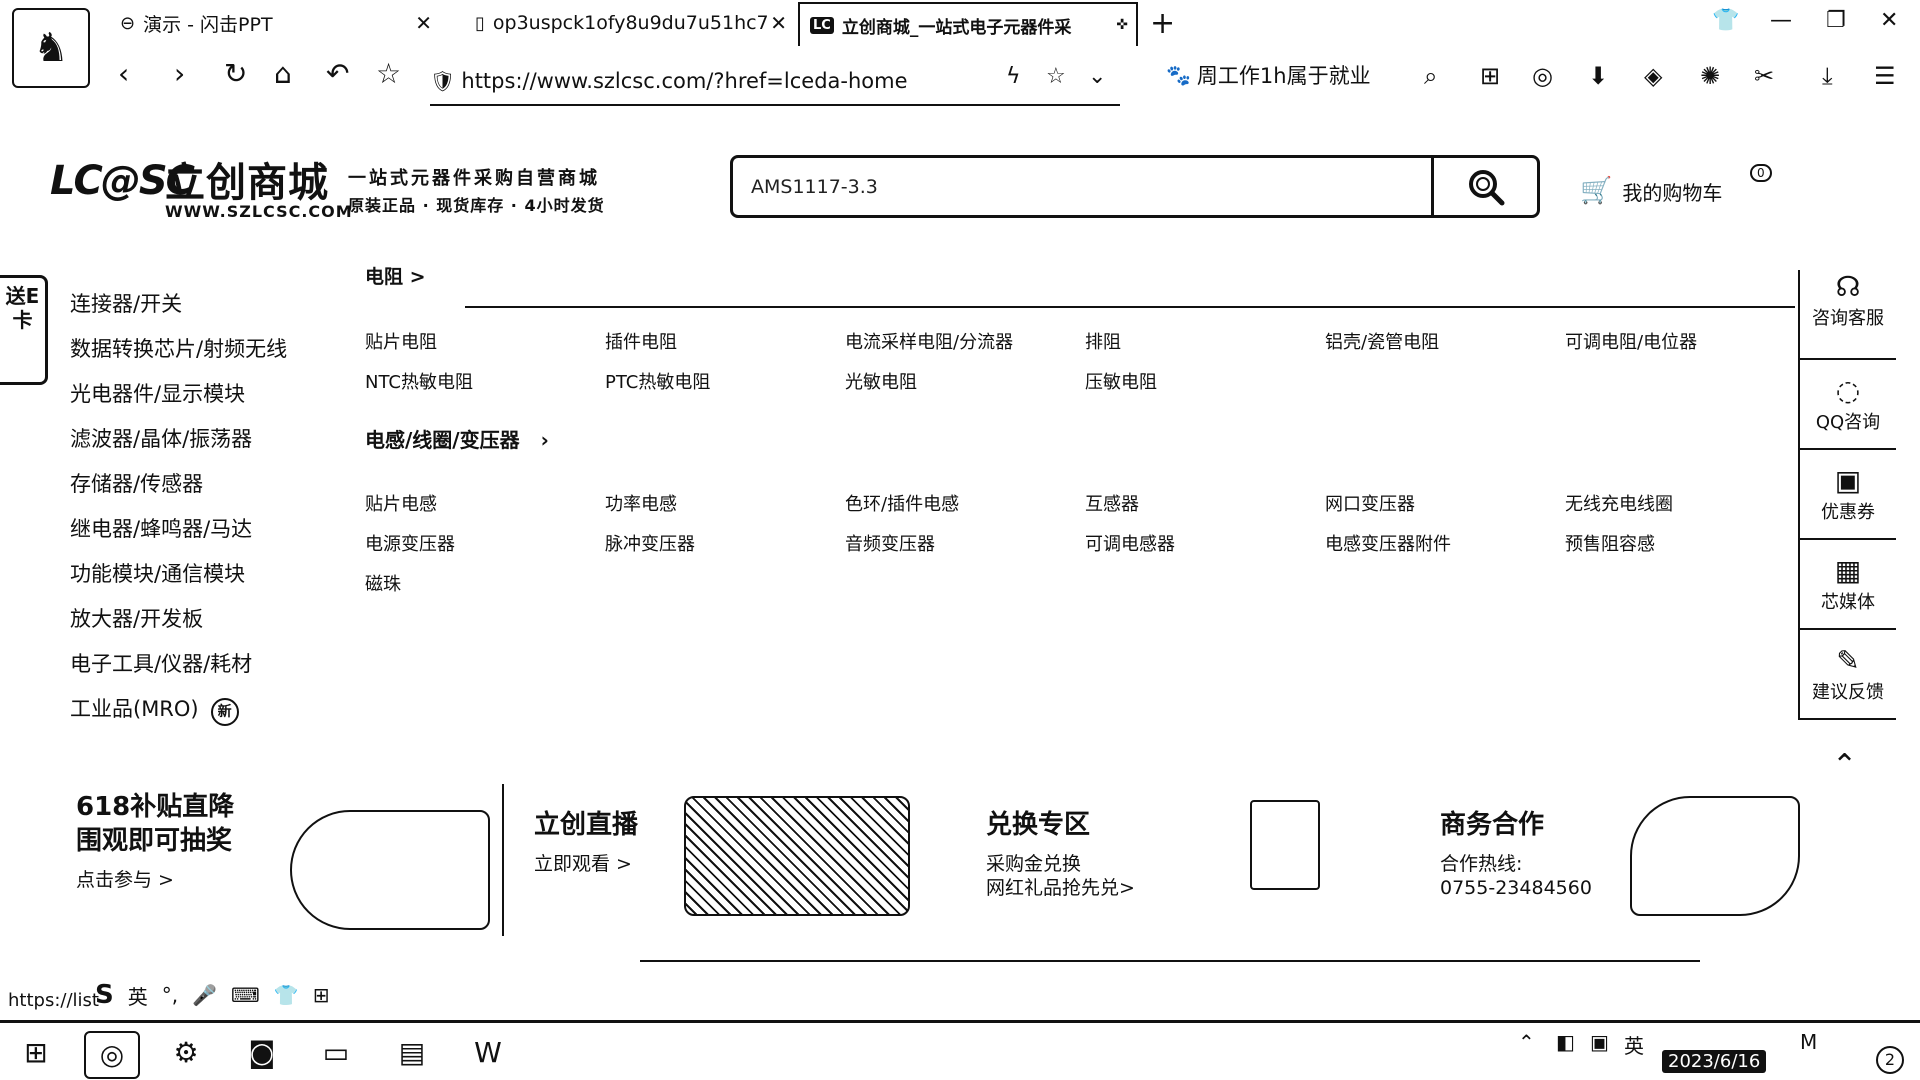 Image resolution: width=1920 pixels, height=1080 pixels. What do you see at coordinates (419, 381) in the screenshot?
I see `subcategory-link: NTC热敏电阻` at bounding box center [419, 381].